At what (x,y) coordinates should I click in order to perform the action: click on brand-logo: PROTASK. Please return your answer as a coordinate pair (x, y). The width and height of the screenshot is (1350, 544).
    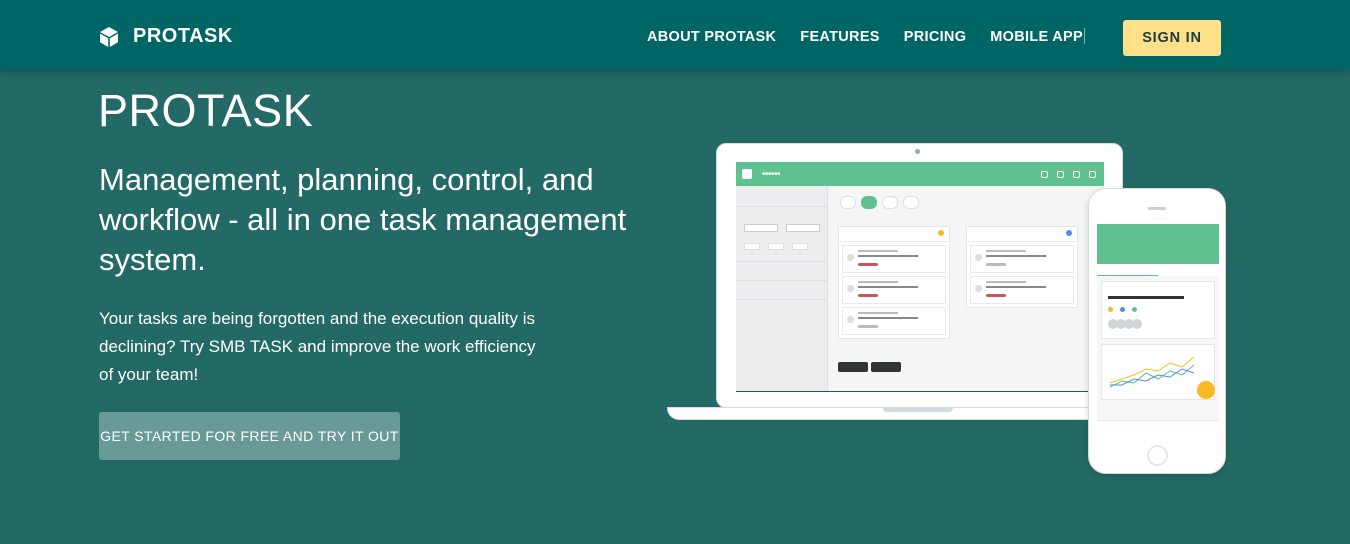
    Looking at the image, I should click on (166, 36).